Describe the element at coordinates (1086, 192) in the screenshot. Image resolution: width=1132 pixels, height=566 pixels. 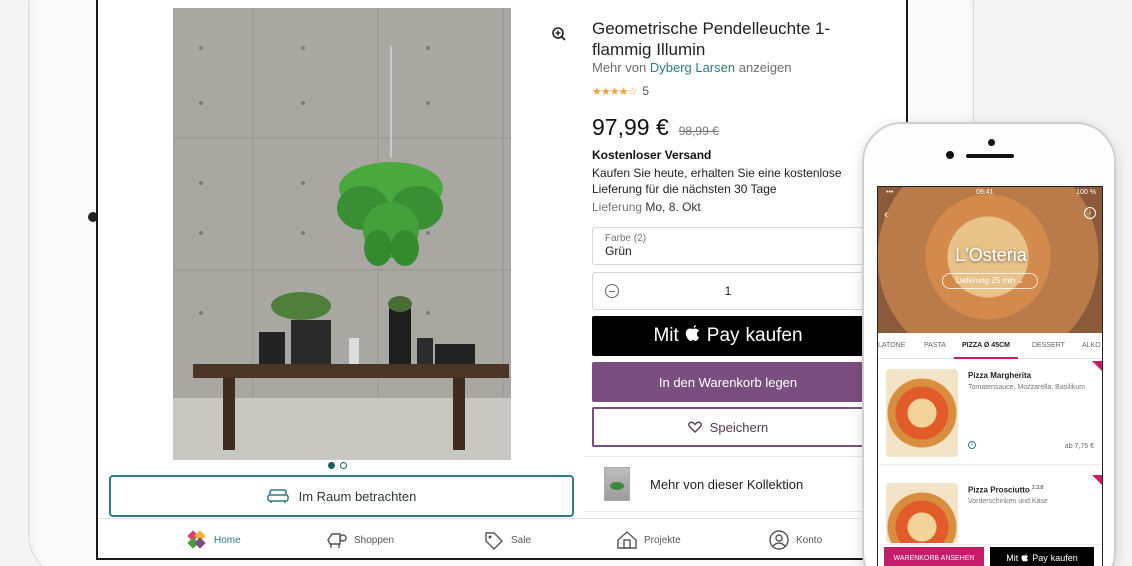
I see `status-battery: 100 %` at that location.